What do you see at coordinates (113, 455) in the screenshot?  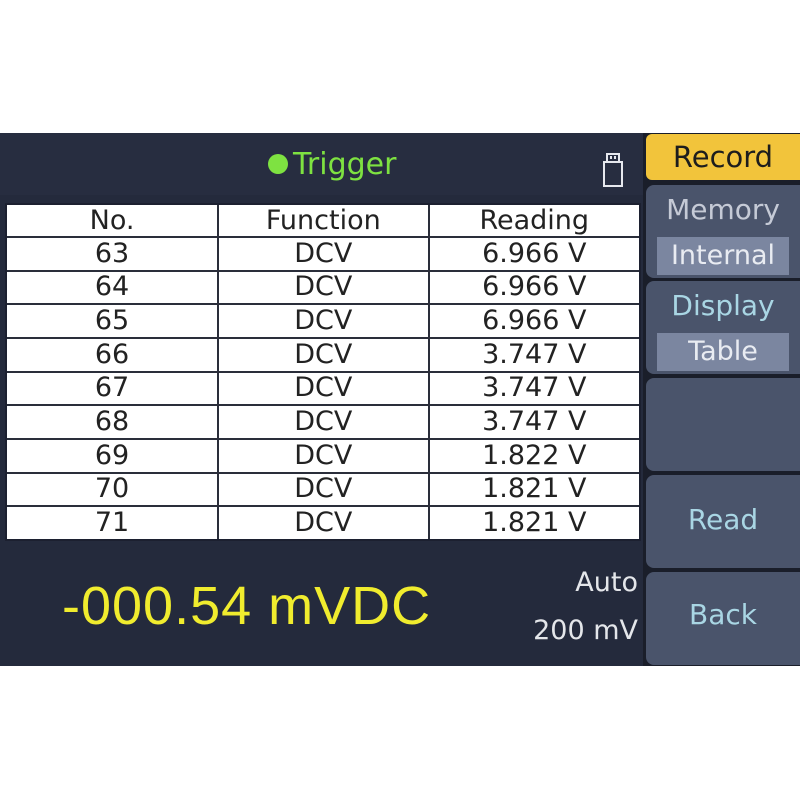 I see `cell-number: 69` at bounding box center [113, 455].